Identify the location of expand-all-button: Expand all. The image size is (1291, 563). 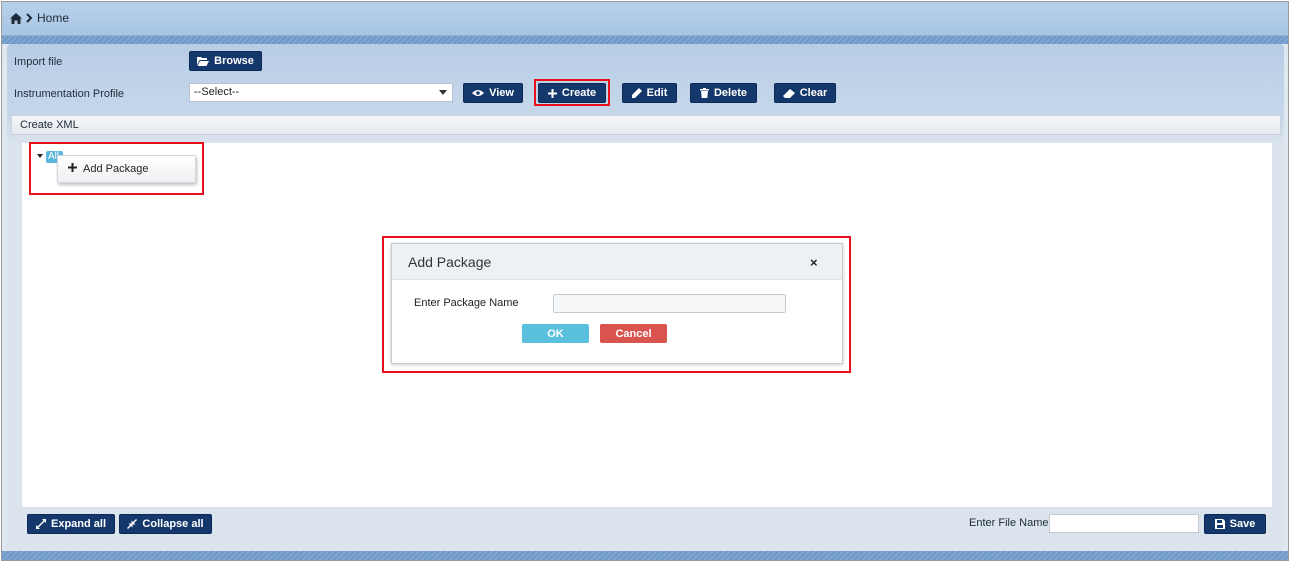
(71, 524).